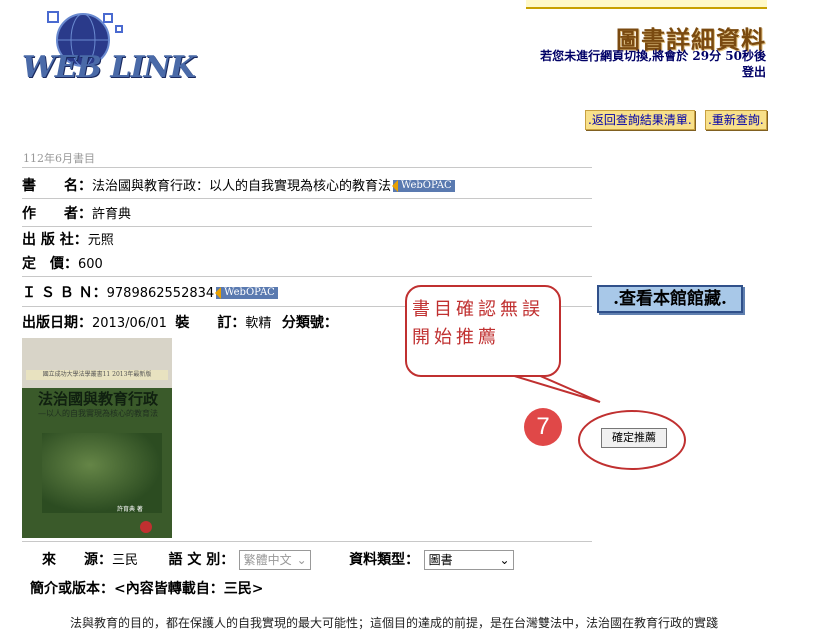  I want to click on metadata-row: 來 源：三民 語 文 別： 繁體中文 ⌄ 資料類型： 圖書 ⌄, so click(308, 559).